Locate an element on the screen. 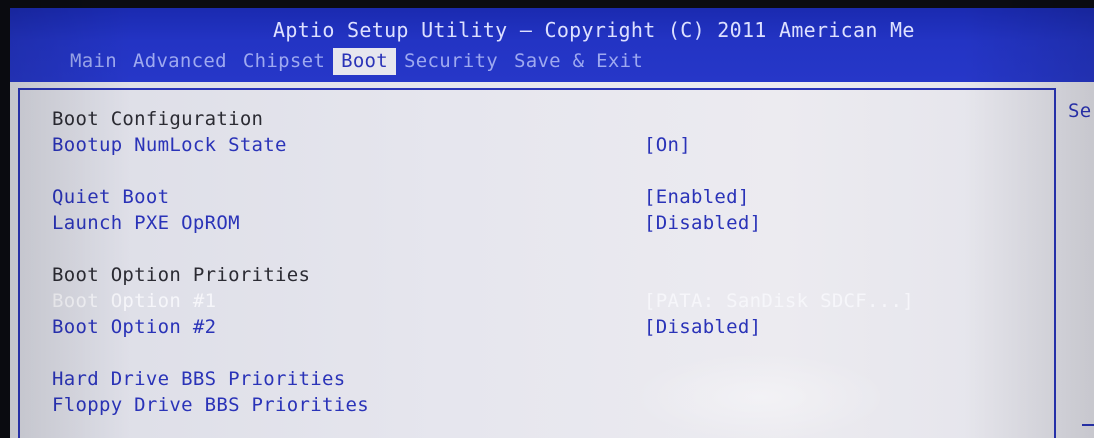 The image size is (1094, 438). help-text: Se is located at coordinates (1080, 111).